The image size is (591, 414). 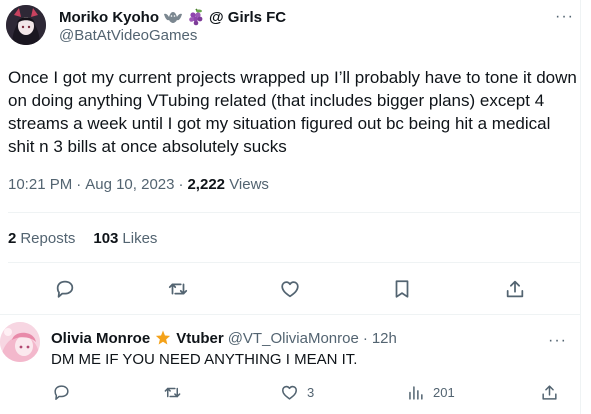 What do you see at coordinates (40, 184) in the screenshot?
I see `tweet-time: 10:21 PM` at bounding box center [40, 184].